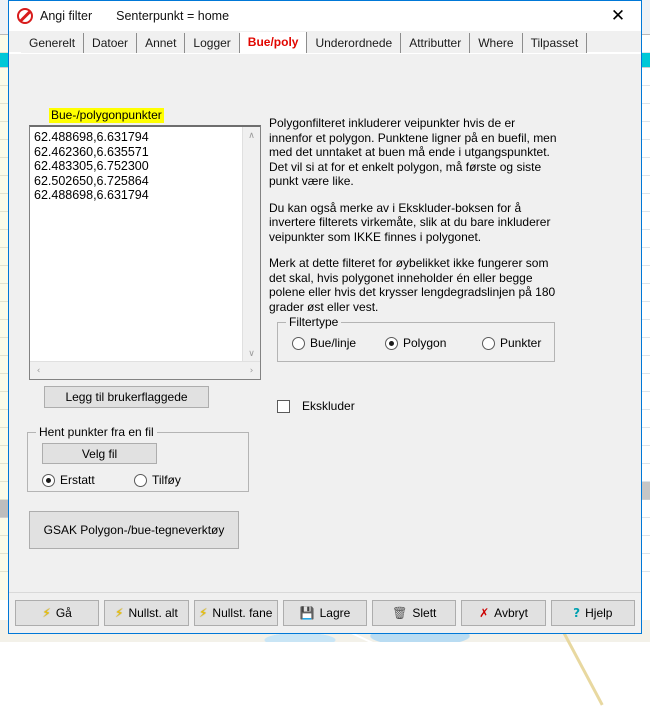 This screenshot has height=706, width=650. Describe the element at coordinates (161, 43) in the screenshot. I see `tab-annet: Annet` at that location.